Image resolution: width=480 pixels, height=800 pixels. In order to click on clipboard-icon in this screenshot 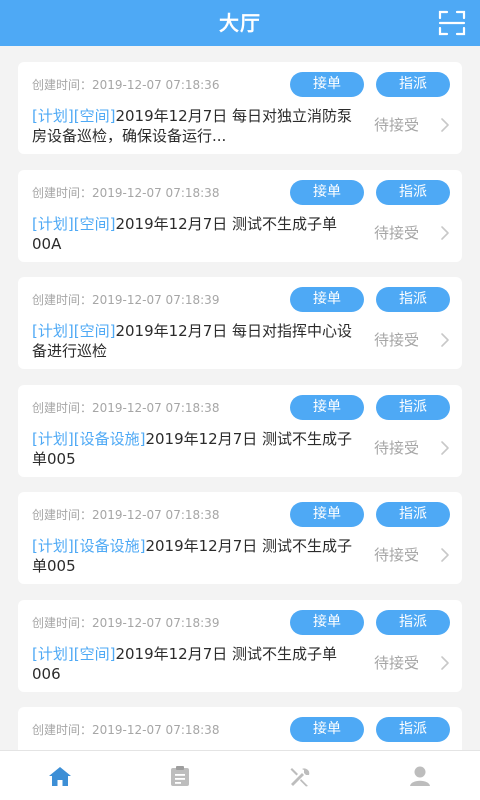, I will do `click(180, 776)`.